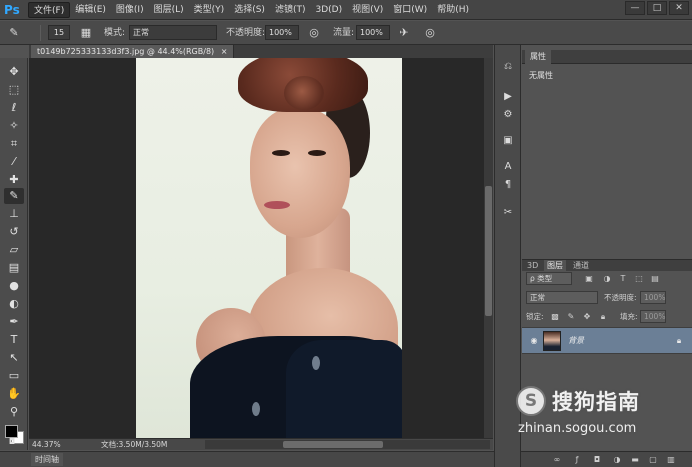  I want to click on tab-layers: 图层, so click(555, 266).